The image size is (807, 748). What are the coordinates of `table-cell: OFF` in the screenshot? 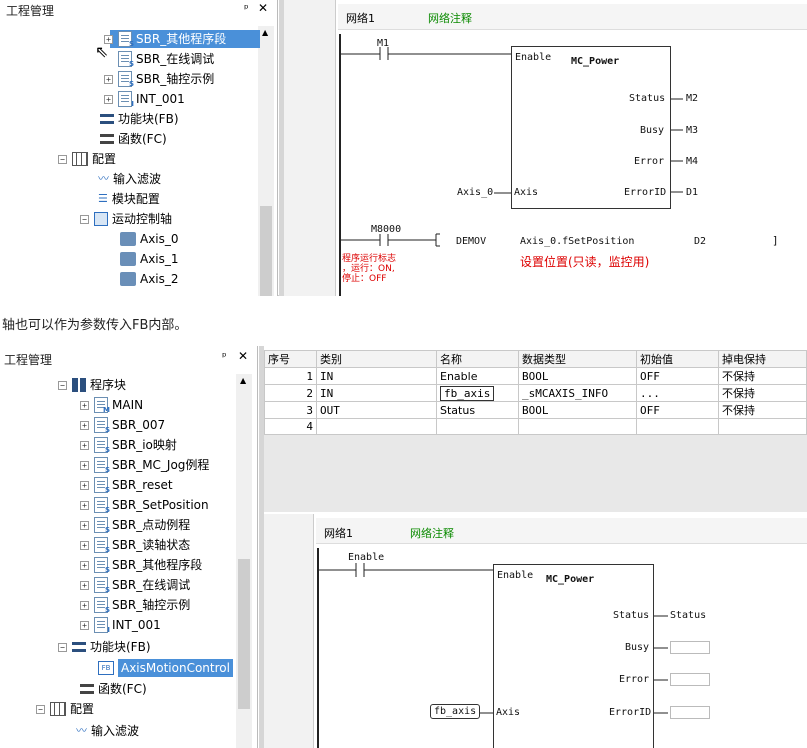 It's located at (677, 410).